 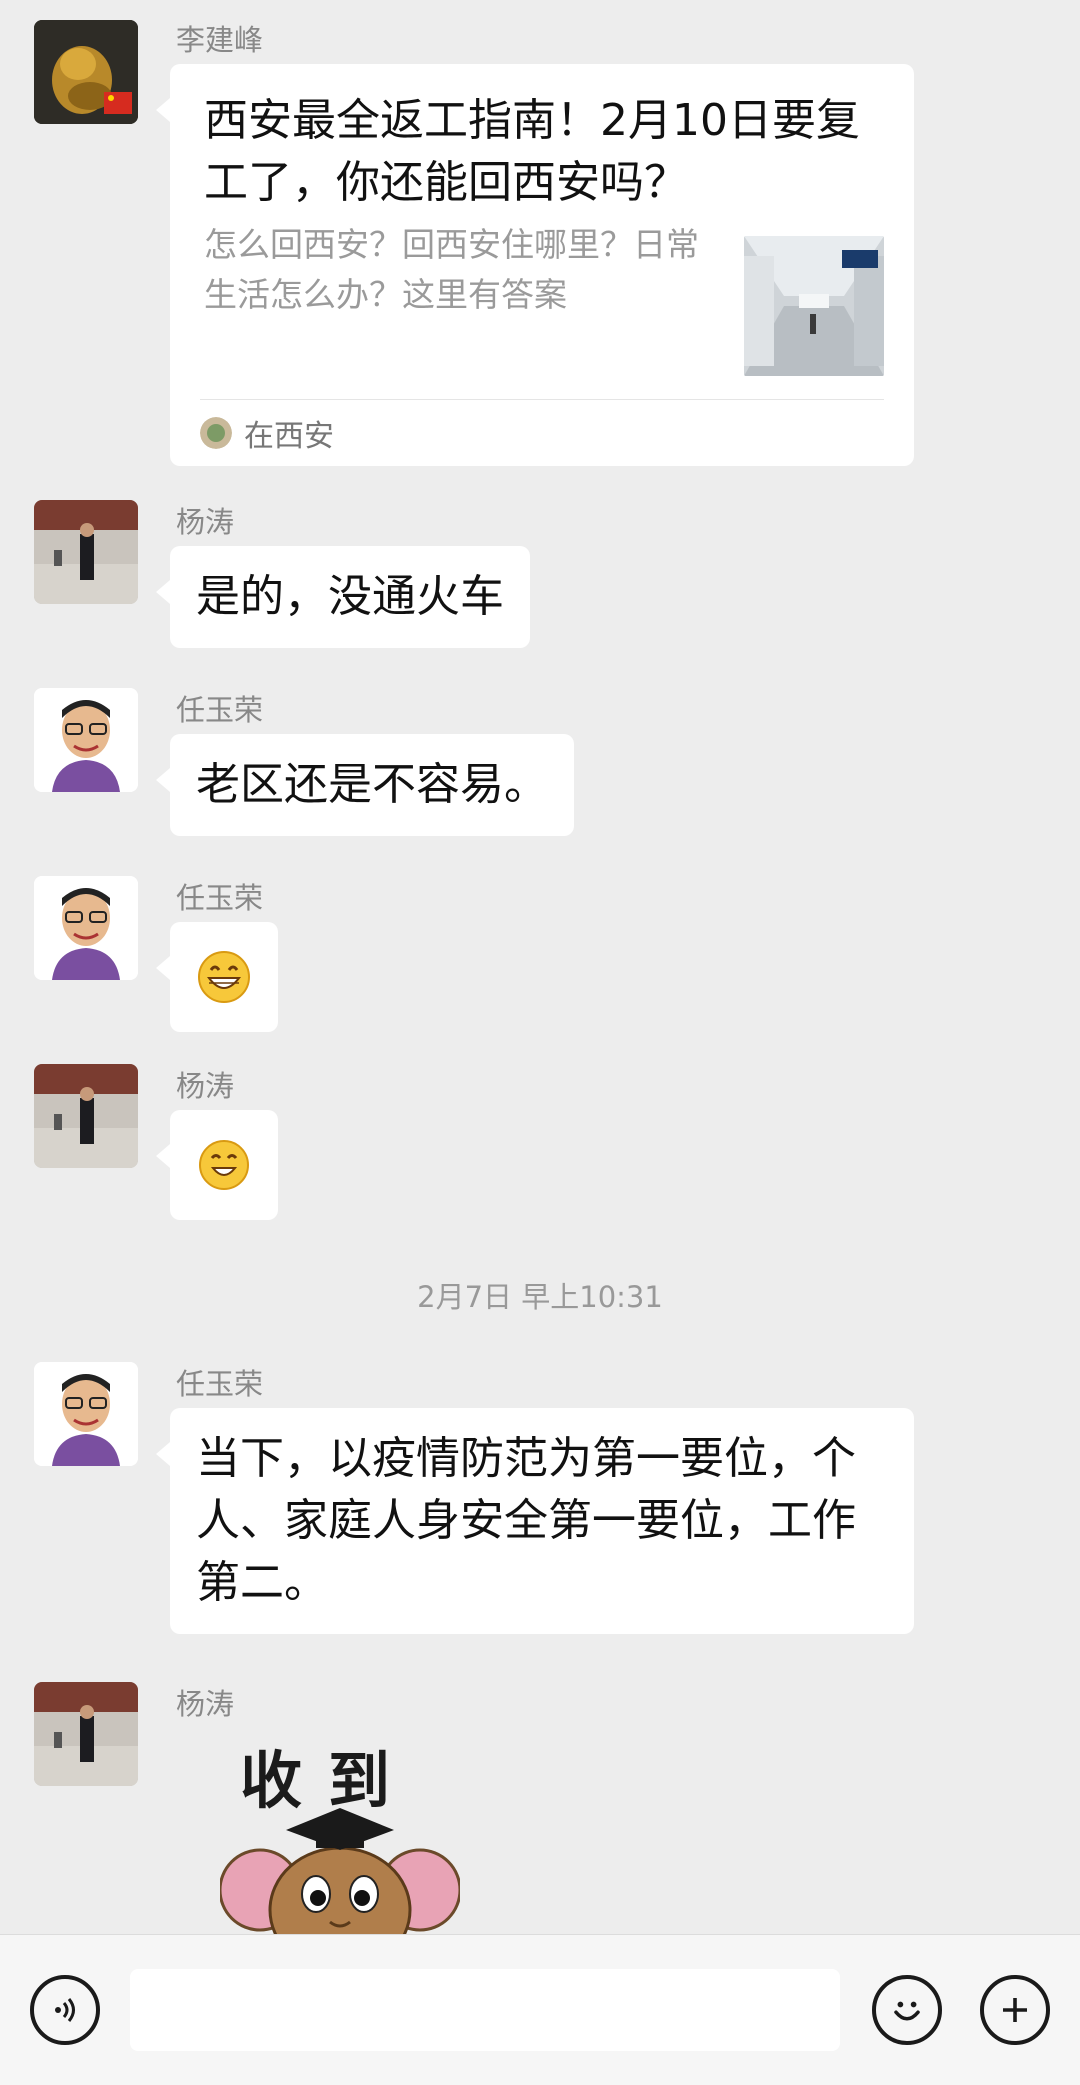 I want to click on voice-button, so click(x=65, y=2010).